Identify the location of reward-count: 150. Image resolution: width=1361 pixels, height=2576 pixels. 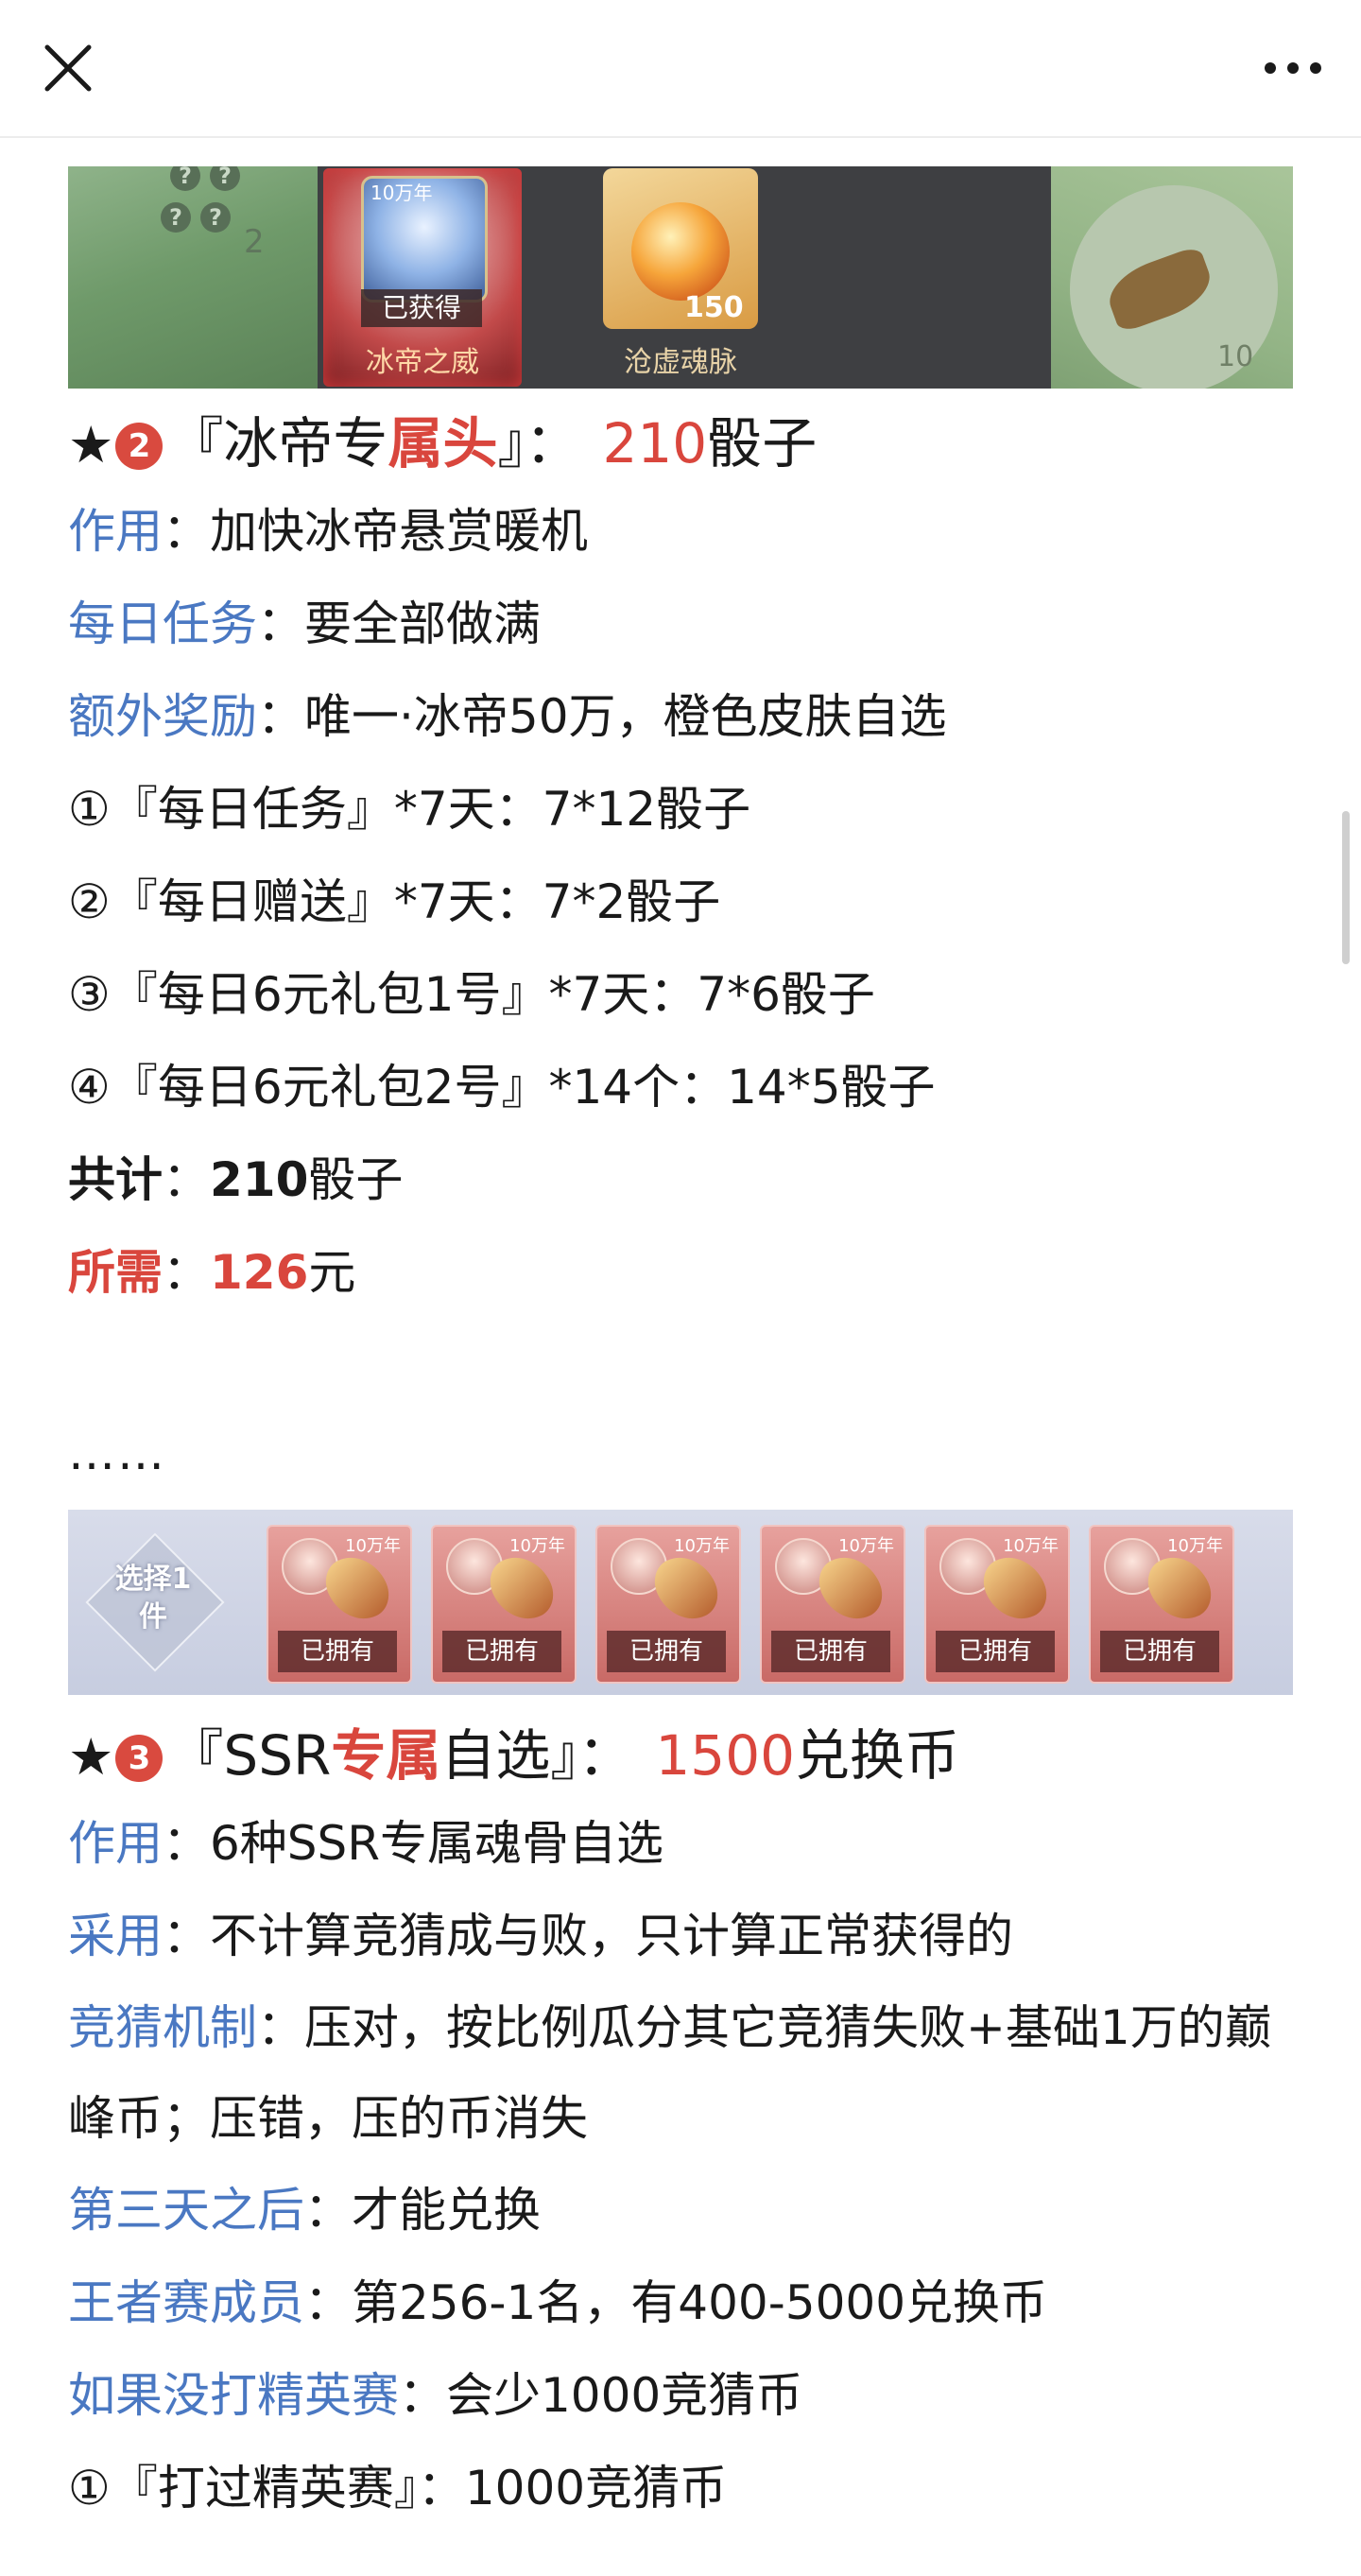
(714, 307).